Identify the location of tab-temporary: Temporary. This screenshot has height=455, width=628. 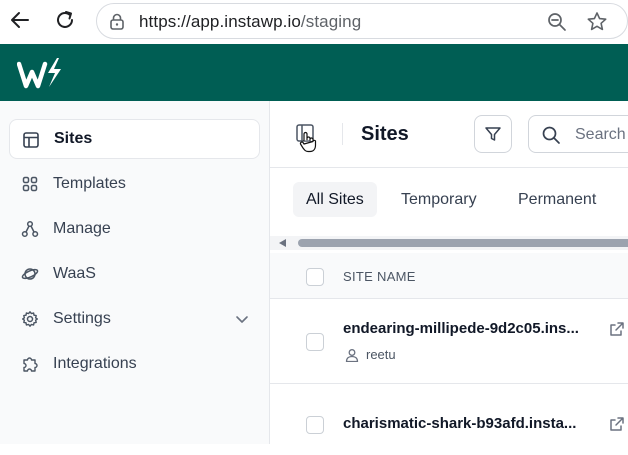
(439, 199).